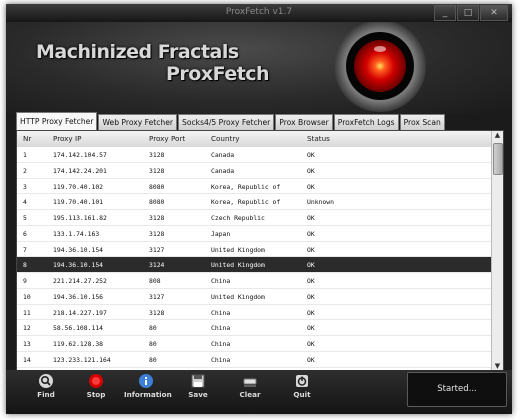 This screenshot has width=520, height=420. What do you see at coordinates (25, 155) in the screenshot?
I see `cell-nr: 1` at bounding box center [25, 155].